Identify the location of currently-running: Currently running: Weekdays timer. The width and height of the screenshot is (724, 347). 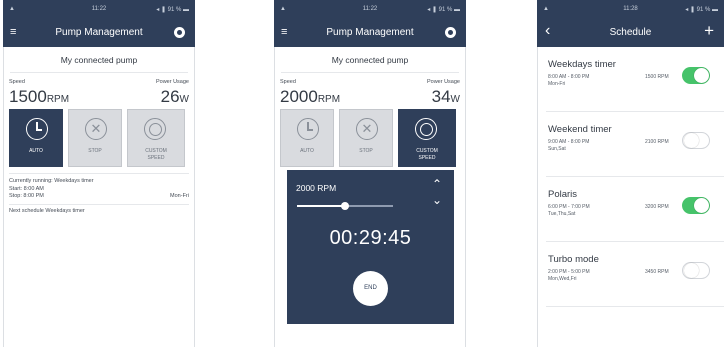
(51, 181).